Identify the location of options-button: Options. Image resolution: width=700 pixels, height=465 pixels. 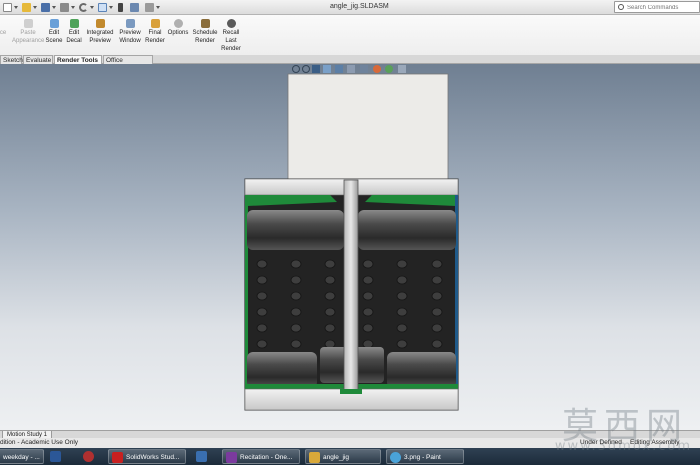
(178, 28).